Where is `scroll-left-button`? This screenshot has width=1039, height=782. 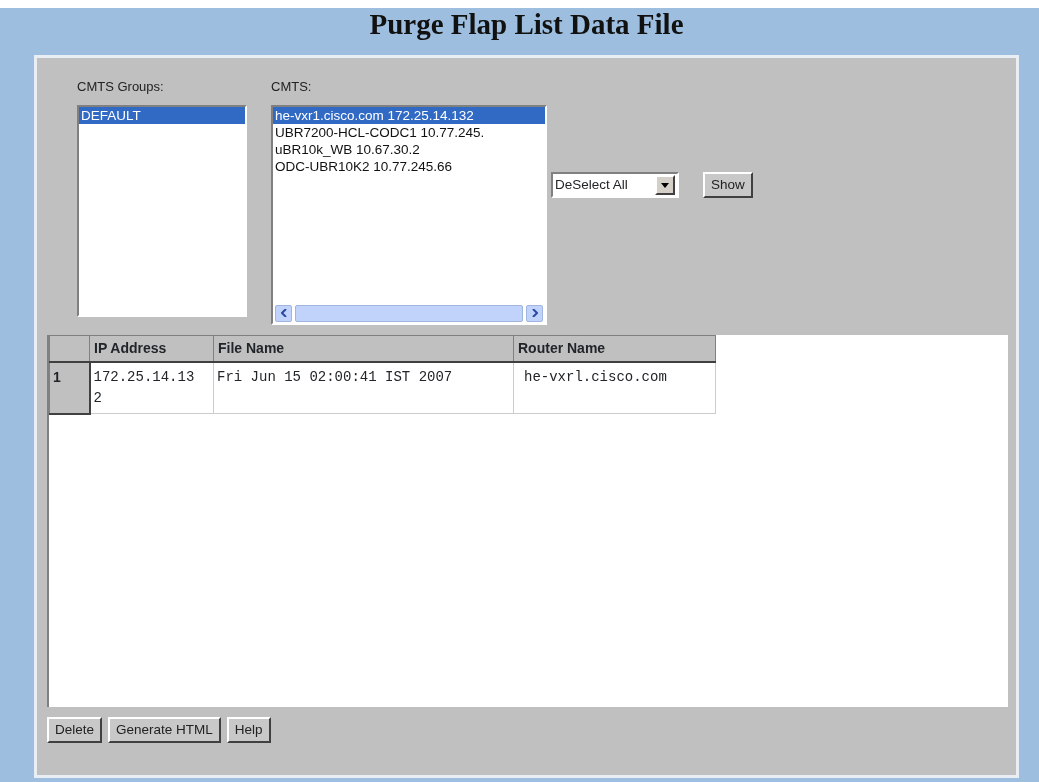
scroll-left-button is located at coordinates (283, 313).